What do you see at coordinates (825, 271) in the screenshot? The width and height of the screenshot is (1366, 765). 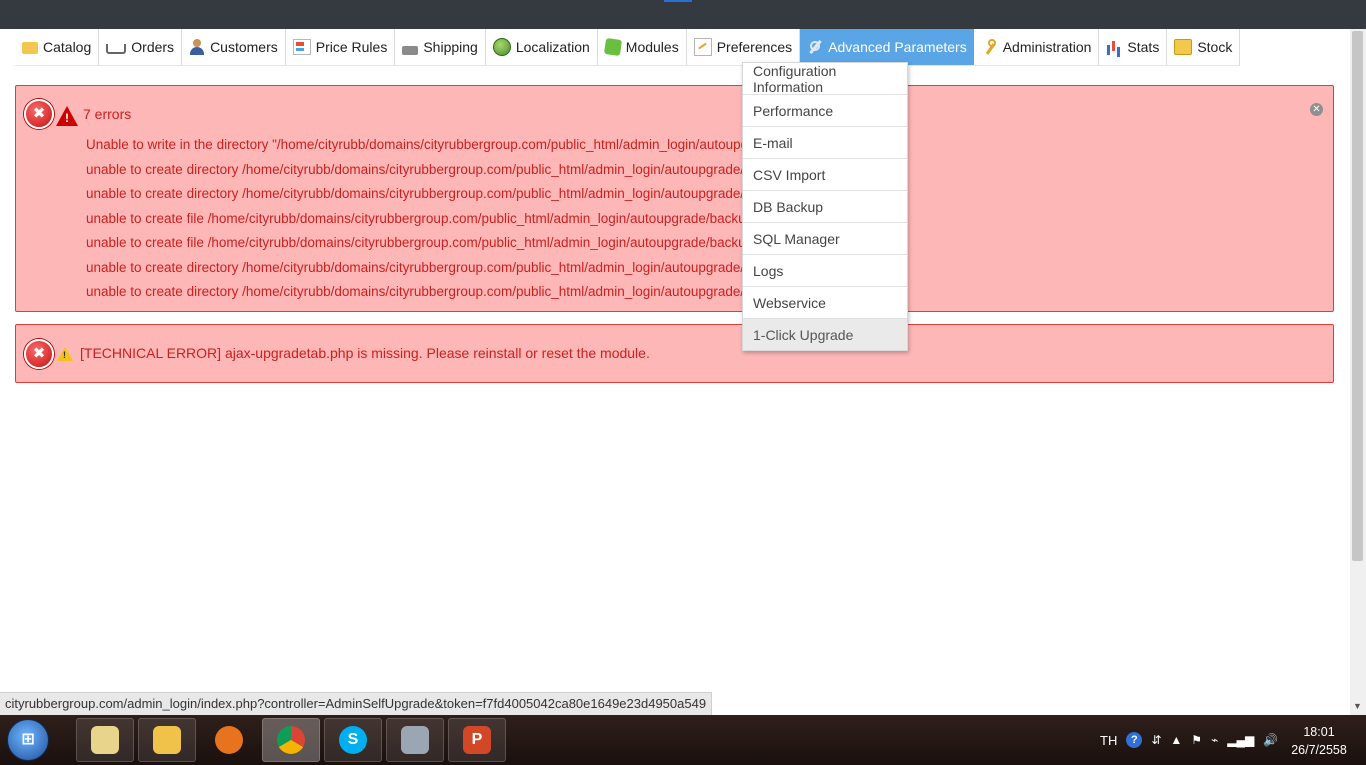 I see `dropdown-item-logs: Logs` at bounding box center [825, 271].